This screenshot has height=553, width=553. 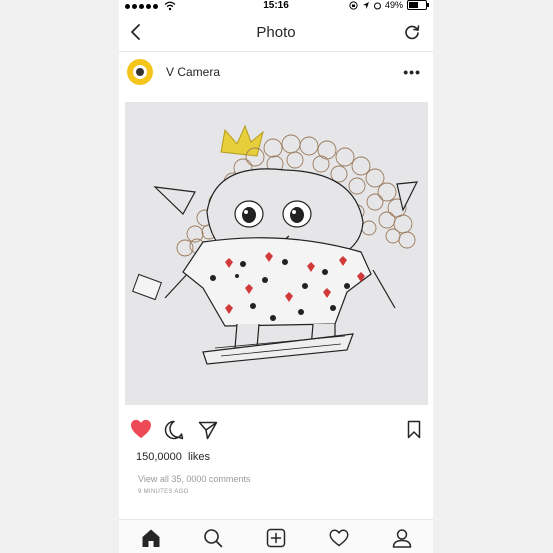 What do you see at coordinates (414, 429) in the screenshot?
I see `bookmark-icon` at bounding box center [414, 429].